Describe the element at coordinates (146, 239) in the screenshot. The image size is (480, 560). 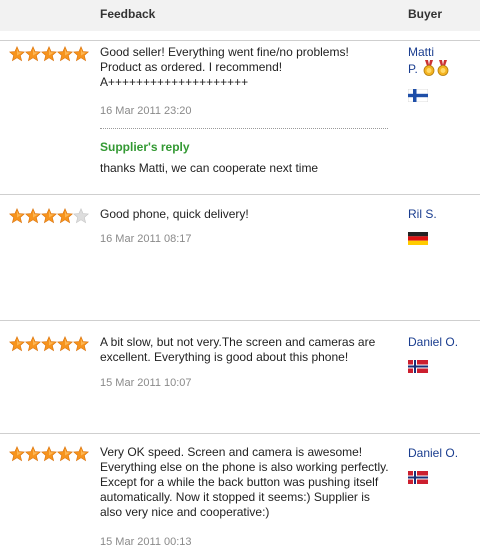
I see `review-date: 16 Mar 2011 08:17` at that location.